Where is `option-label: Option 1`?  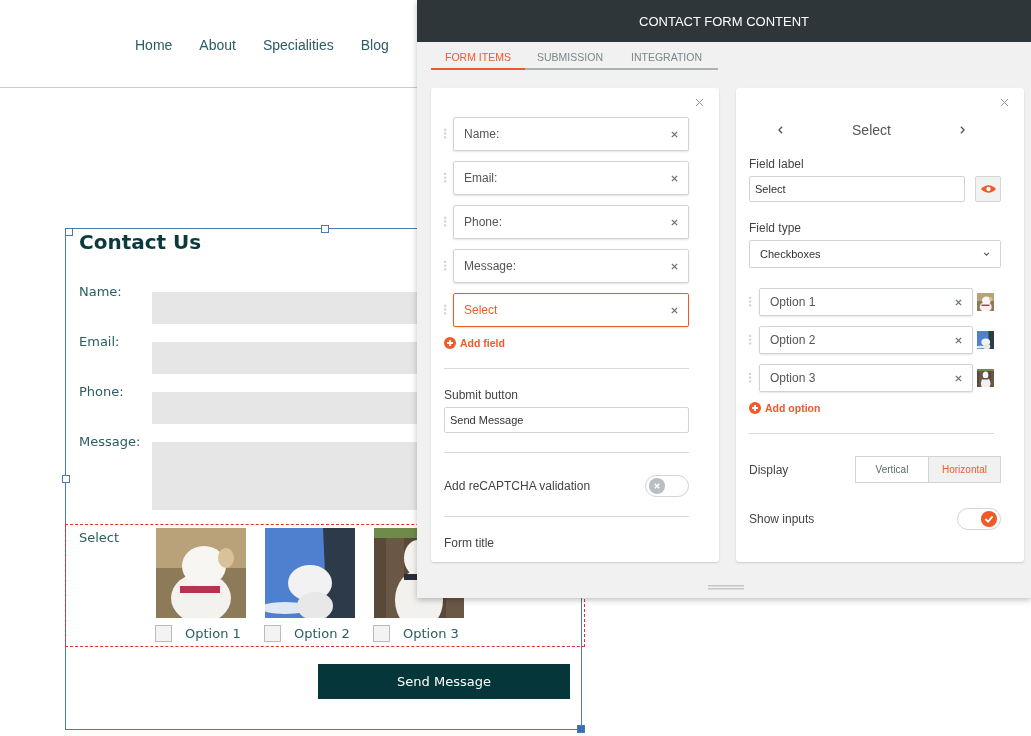 option-label: Option 1 is located at coordinates (213, 633).